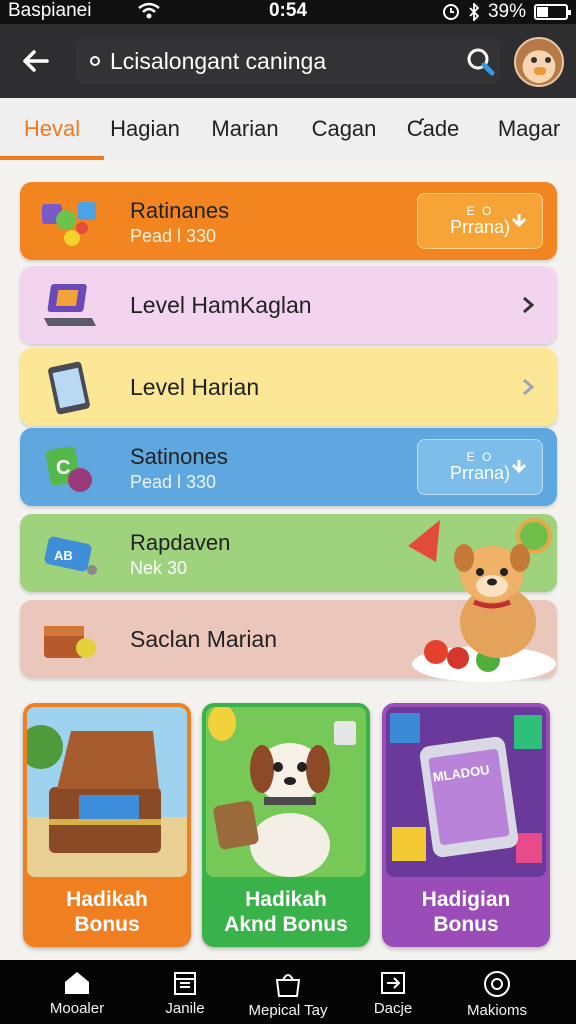  What do you see at coordinates (288, 387) in the screenshot?
I see `level-card-harian: Level Harian` at bounding box center [288, 387].